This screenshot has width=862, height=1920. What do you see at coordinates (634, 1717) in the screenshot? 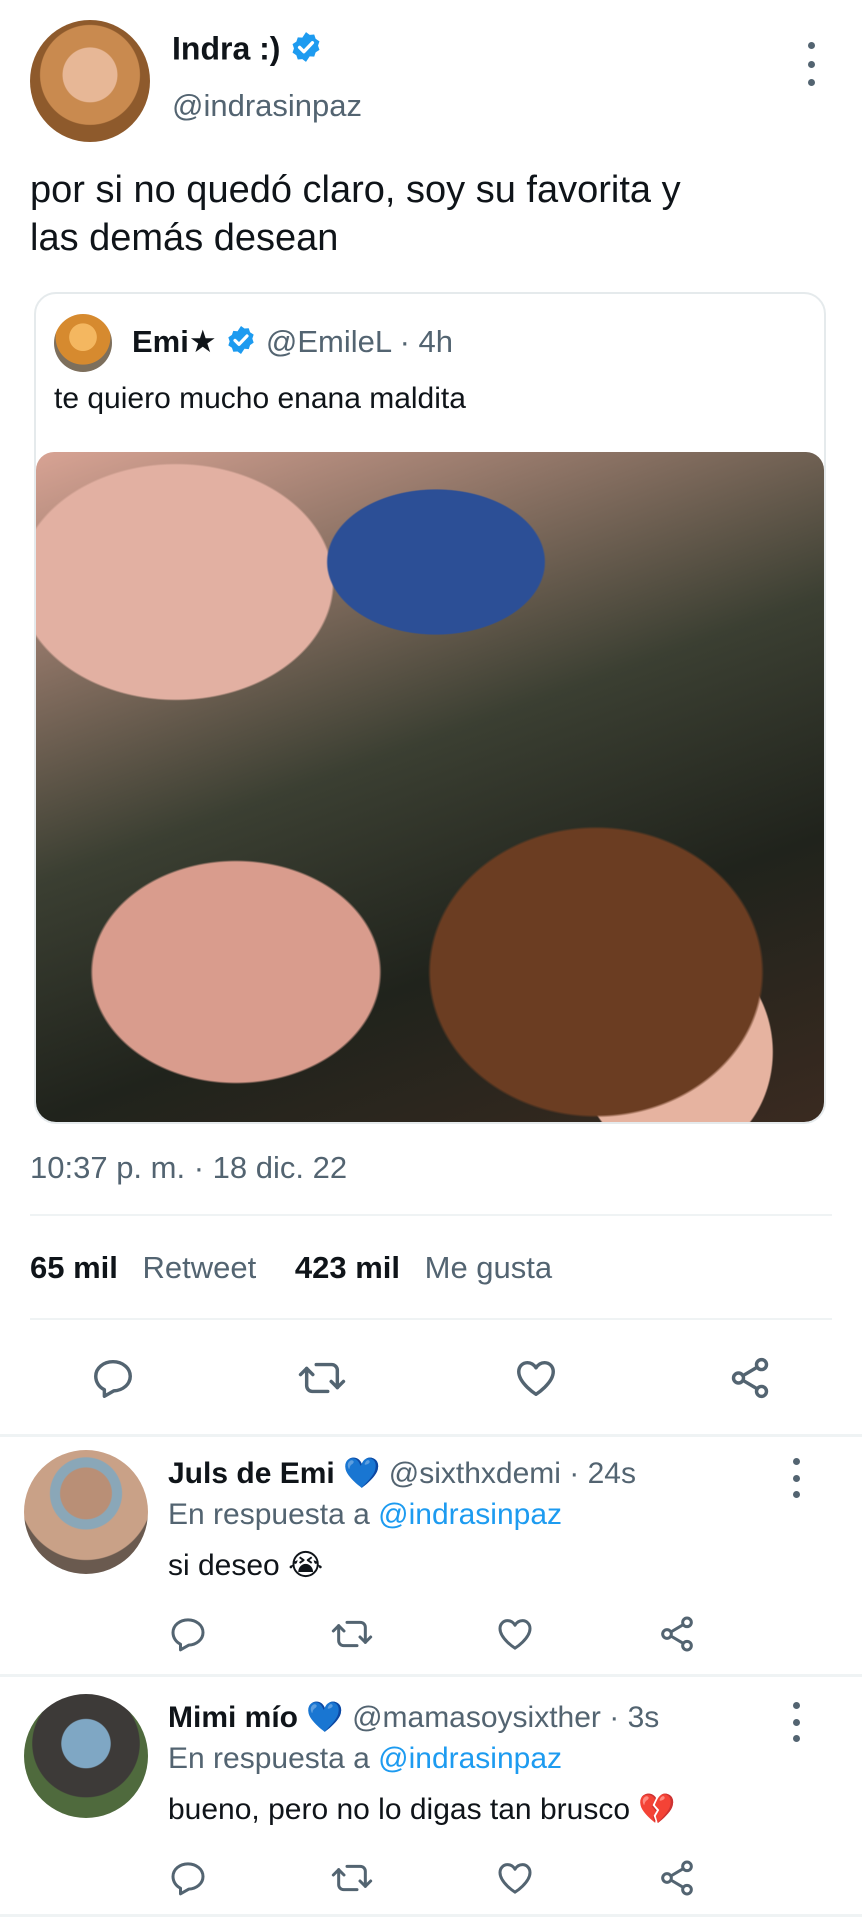
I see `reply-time: · 3s` at bounding box center [634, 1717].